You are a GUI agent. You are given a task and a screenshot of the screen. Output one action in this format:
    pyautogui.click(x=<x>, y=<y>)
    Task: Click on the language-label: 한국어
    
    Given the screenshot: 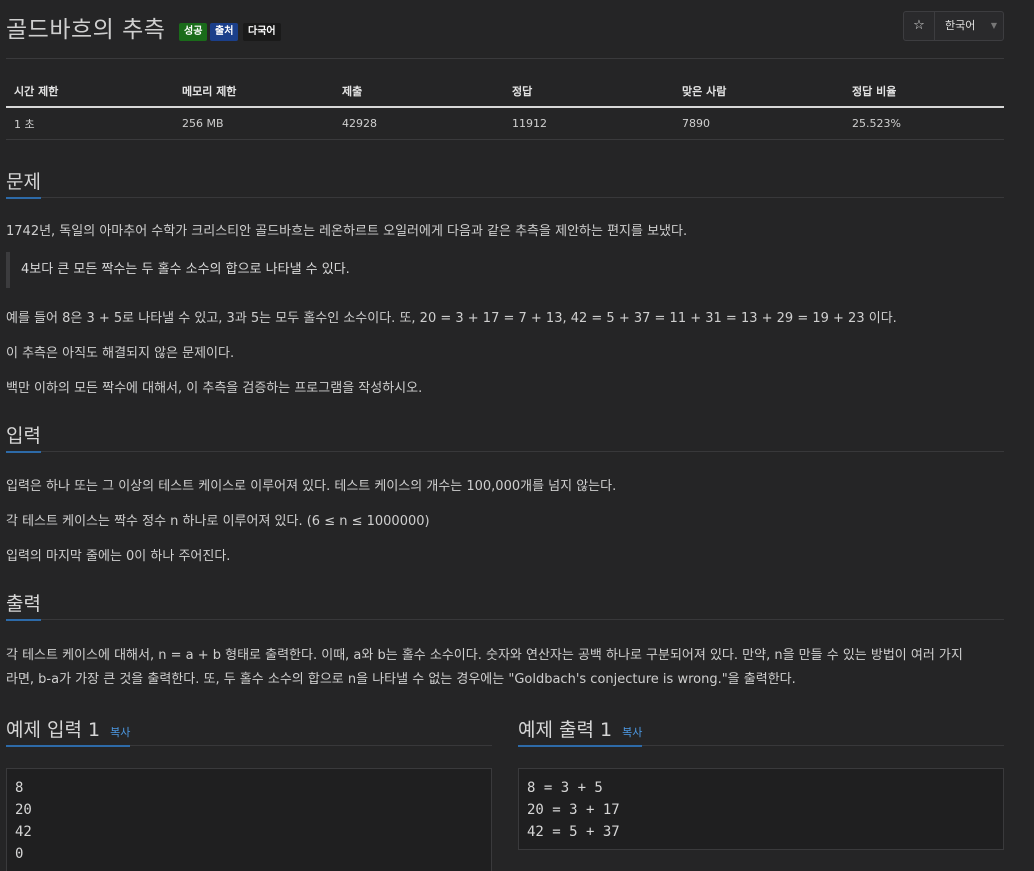 What is the action you would take?
    pyautogui.click(x=960, y=25)
    